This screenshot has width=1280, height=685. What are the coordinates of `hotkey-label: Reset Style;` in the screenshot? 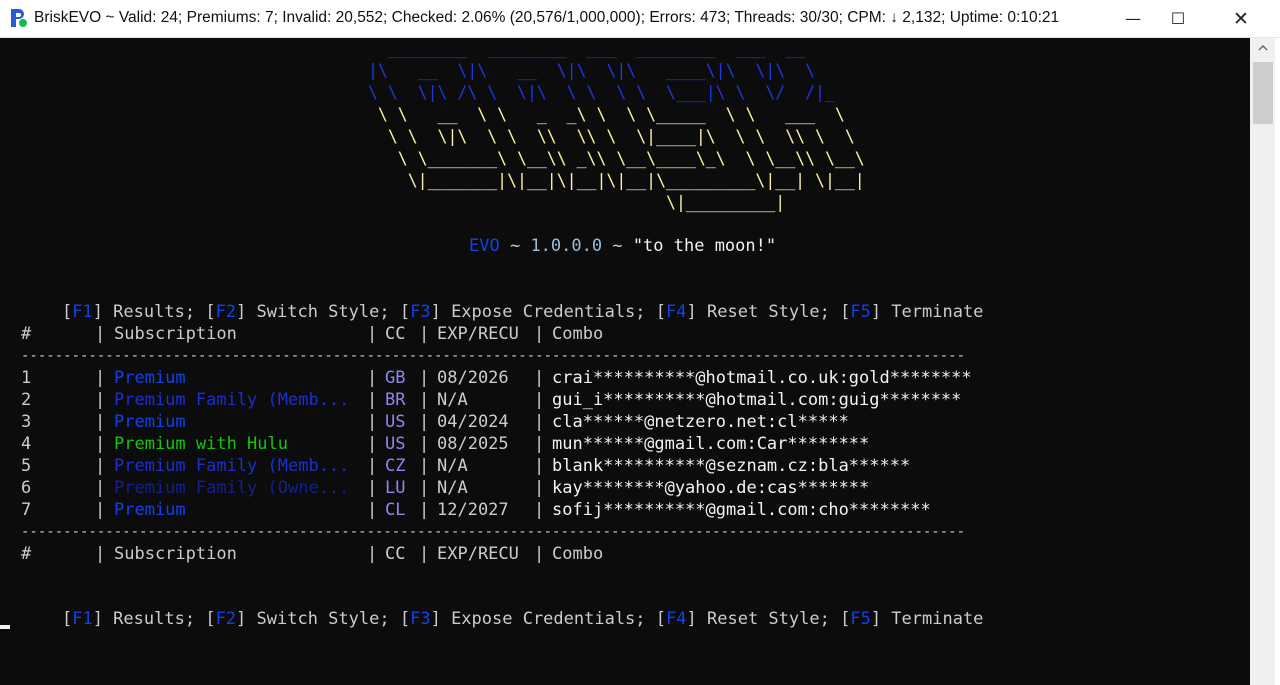 It's located at (768, 312).